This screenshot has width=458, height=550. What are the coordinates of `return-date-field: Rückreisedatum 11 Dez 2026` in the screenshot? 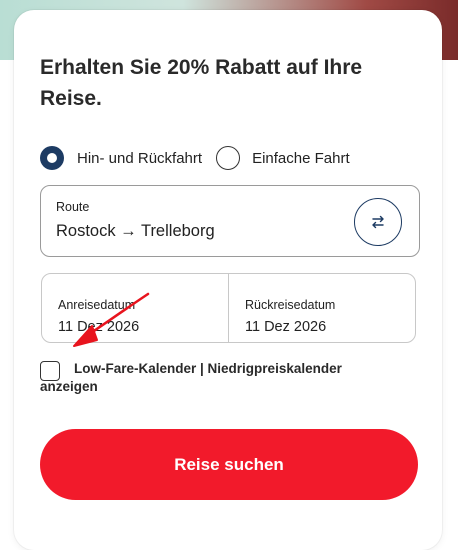 It's located at (321, 308).